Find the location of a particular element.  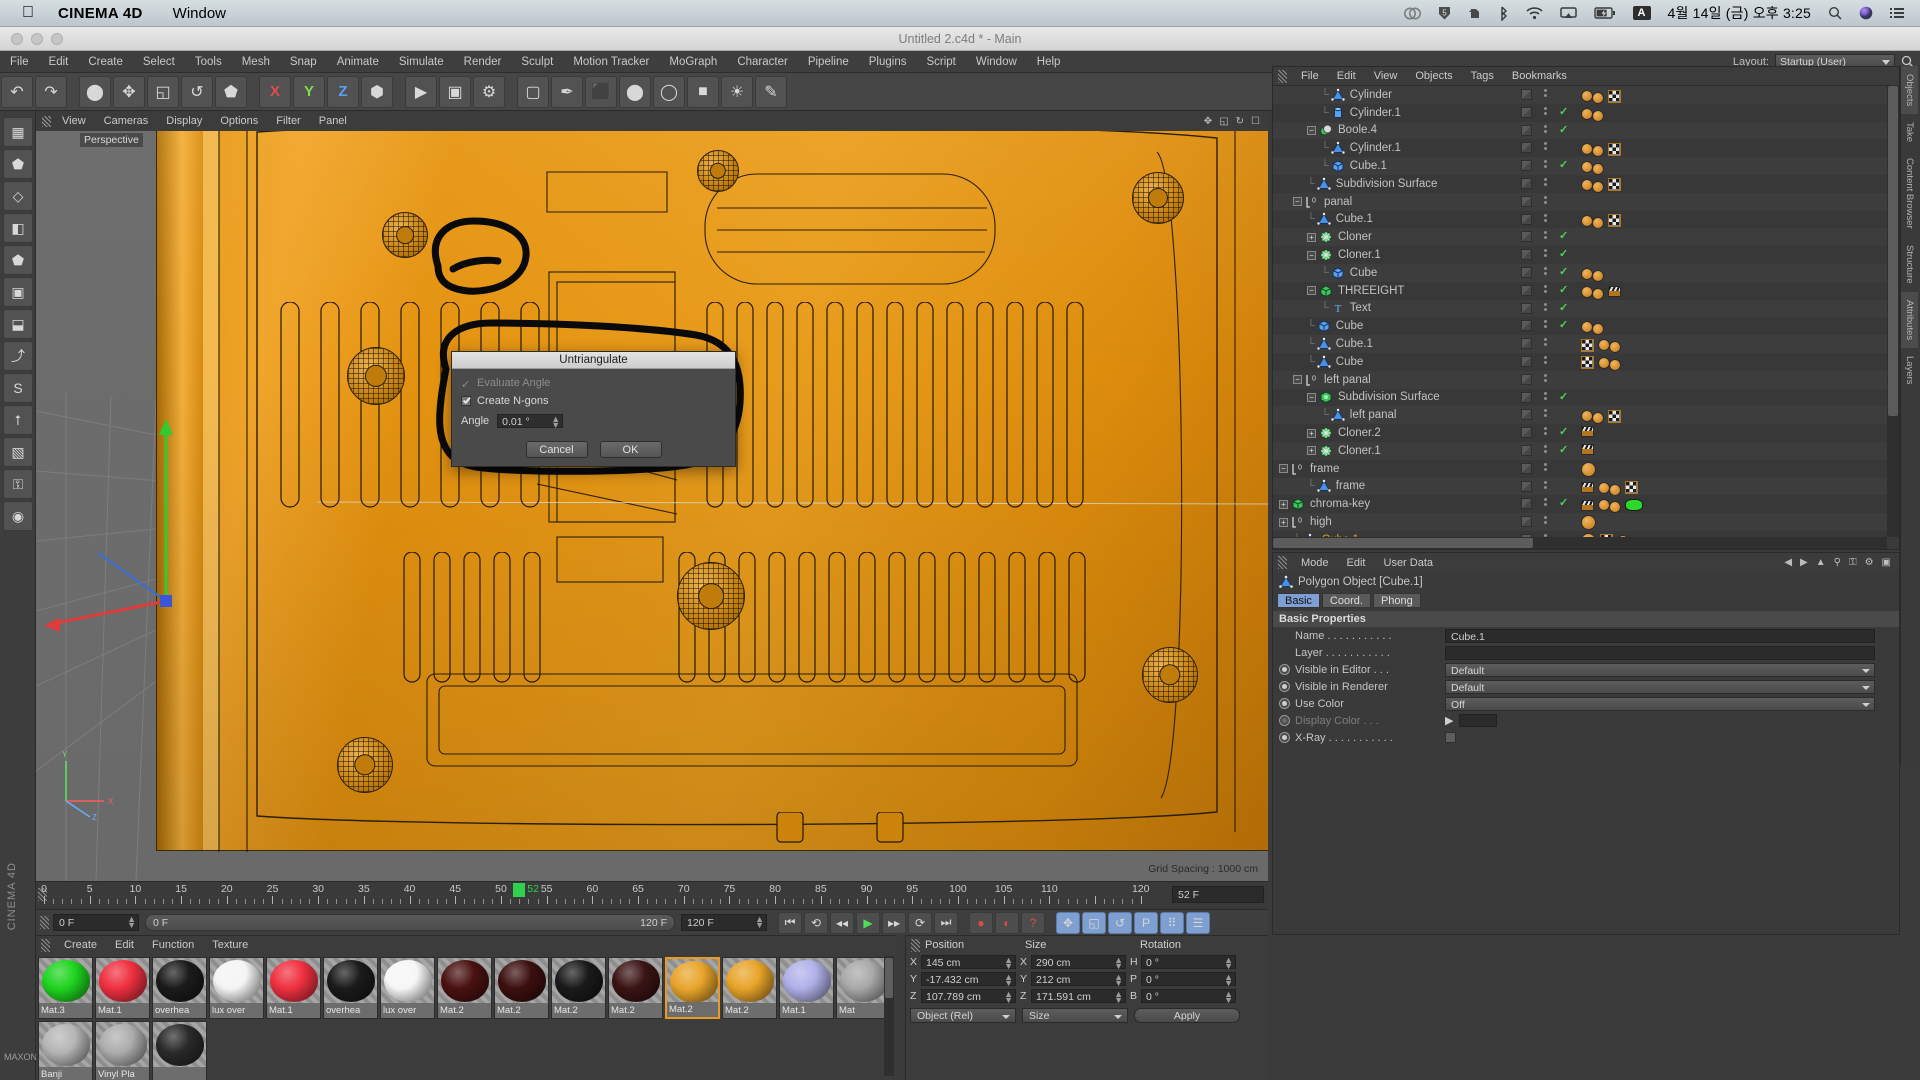

world-coordinates-button: ⬢ is located at coordinates (377, 91).